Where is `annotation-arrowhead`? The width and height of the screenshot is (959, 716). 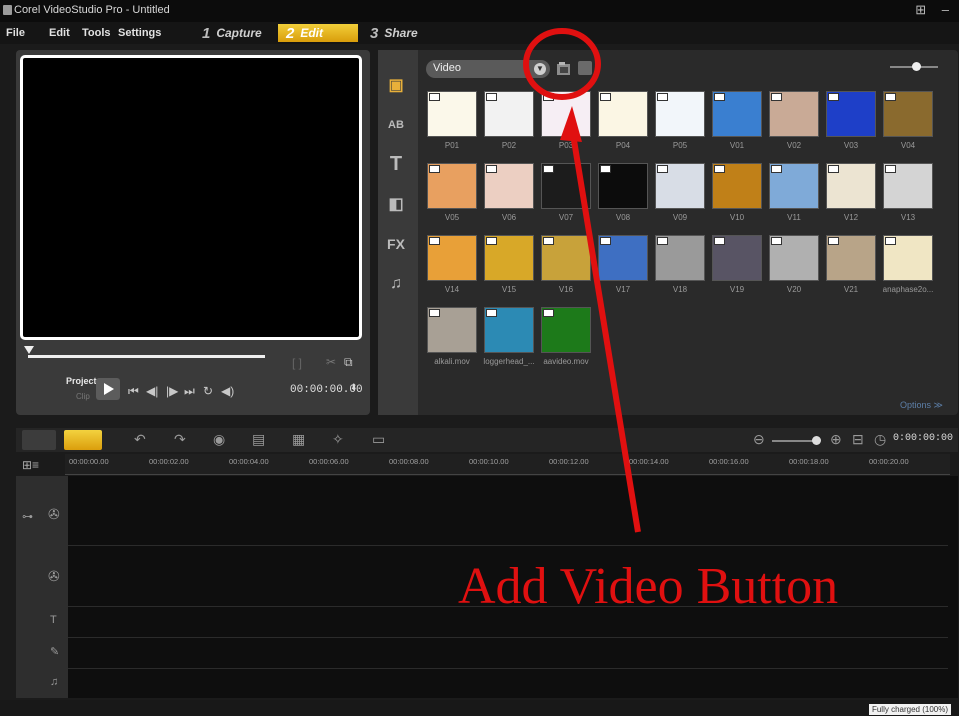 annotation-arrowhead is located at coordinates (571, 124).